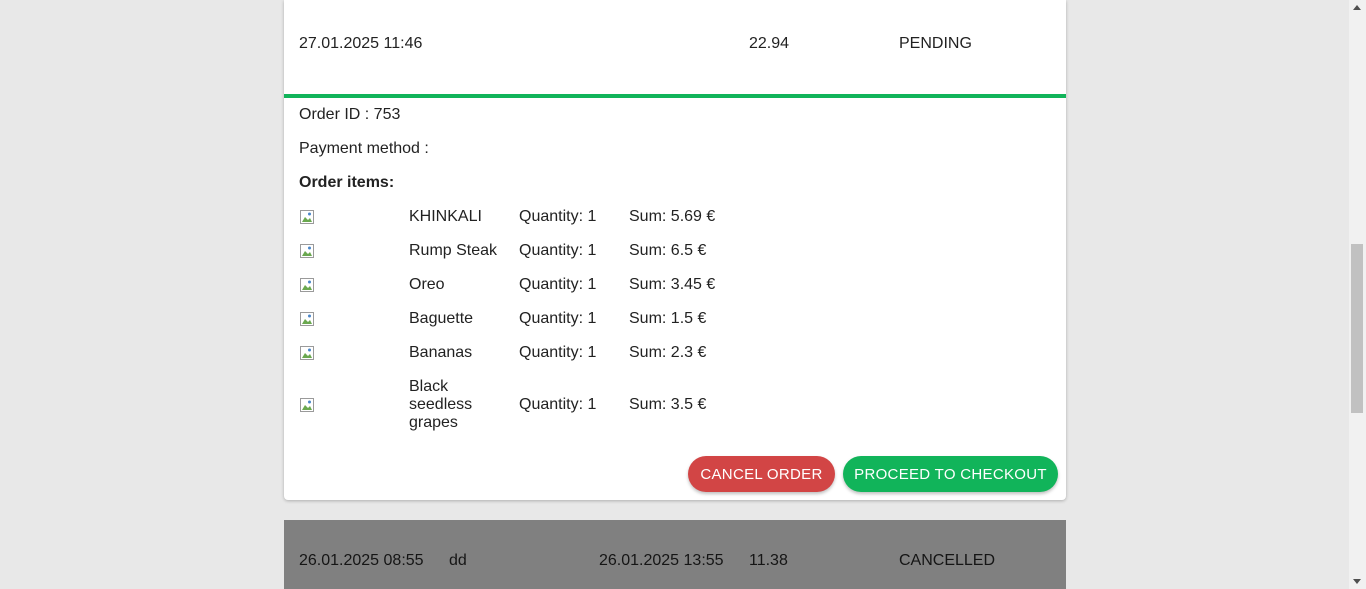  I want to click on item-name: Black seedless grapes, so click(441, 404).